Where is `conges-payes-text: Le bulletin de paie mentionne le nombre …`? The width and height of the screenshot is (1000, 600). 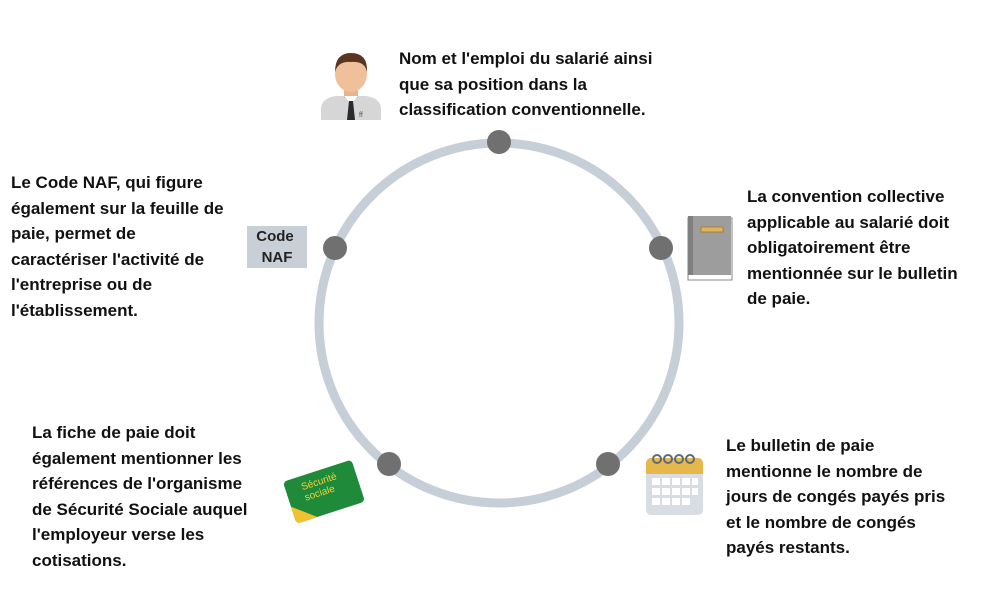 conges-payes-text: Le bulletin de paie mentionne le nombre … is located at coordinates (836, 496).